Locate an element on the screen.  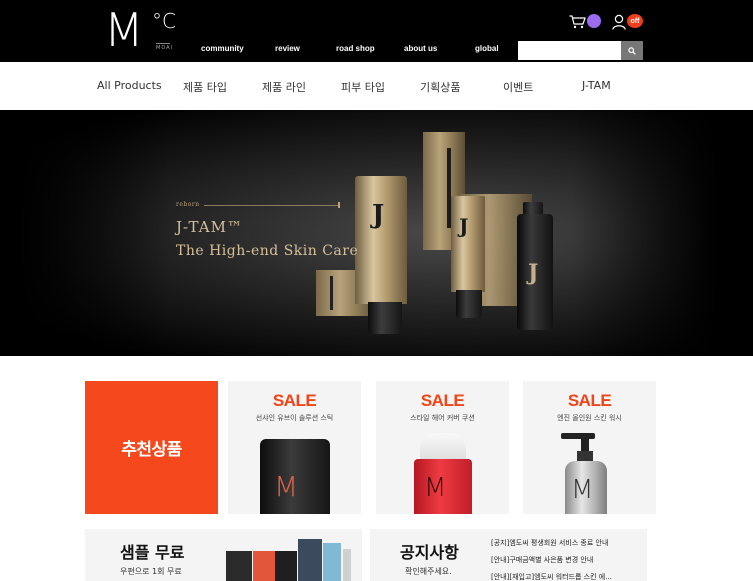
notice-title: 공지사항 is located at coordinates (429, 552).